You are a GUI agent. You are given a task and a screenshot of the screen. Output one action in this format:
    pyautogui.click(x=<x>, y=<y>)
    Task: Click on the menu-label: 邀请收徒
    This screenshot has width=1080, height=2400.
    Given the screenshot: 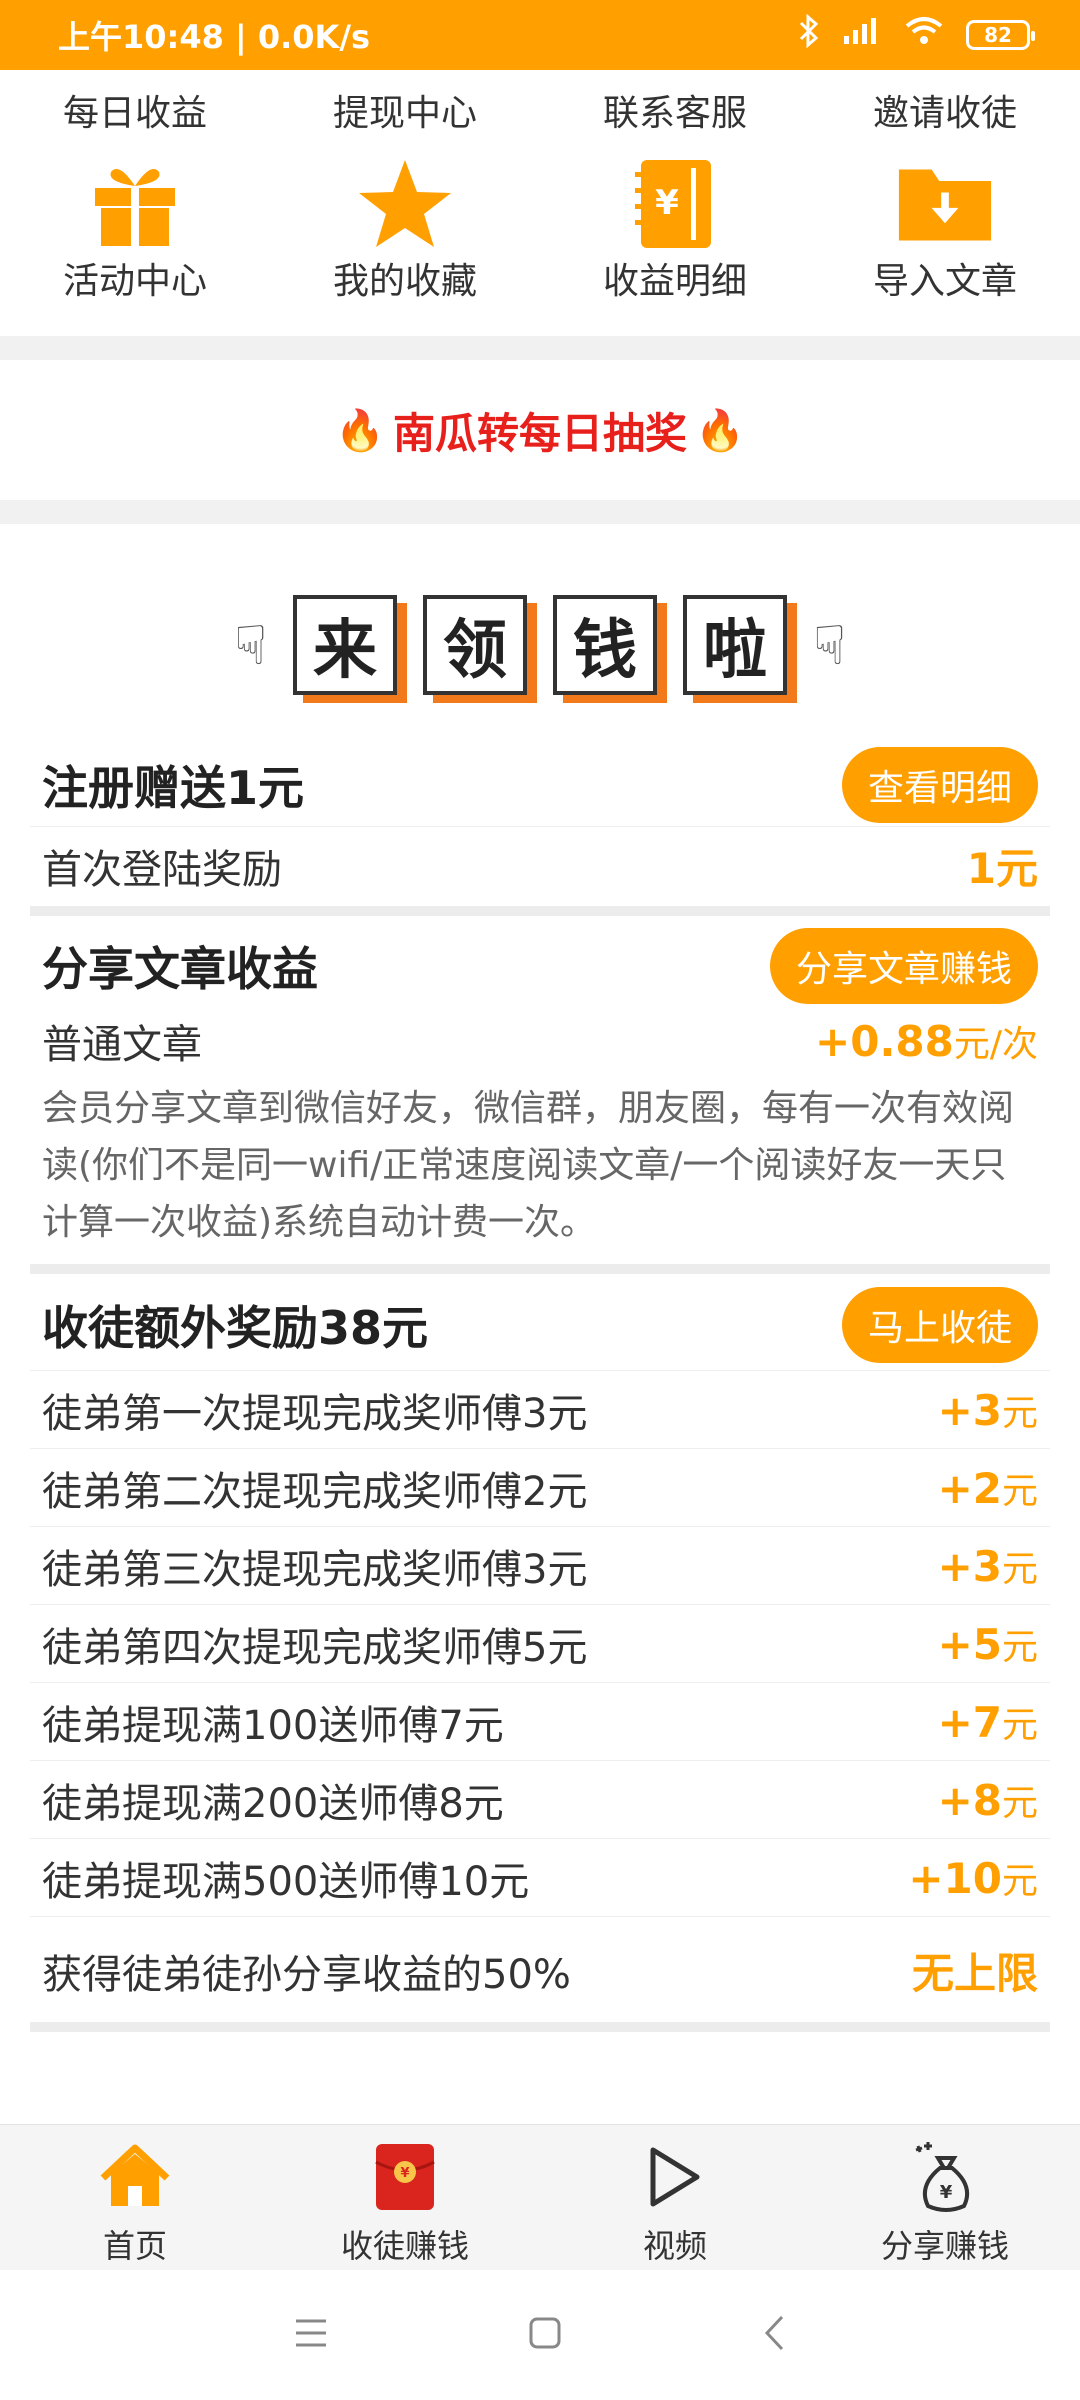 What is the action you would take?
    pyautogui.click(x=944, y=113)
    